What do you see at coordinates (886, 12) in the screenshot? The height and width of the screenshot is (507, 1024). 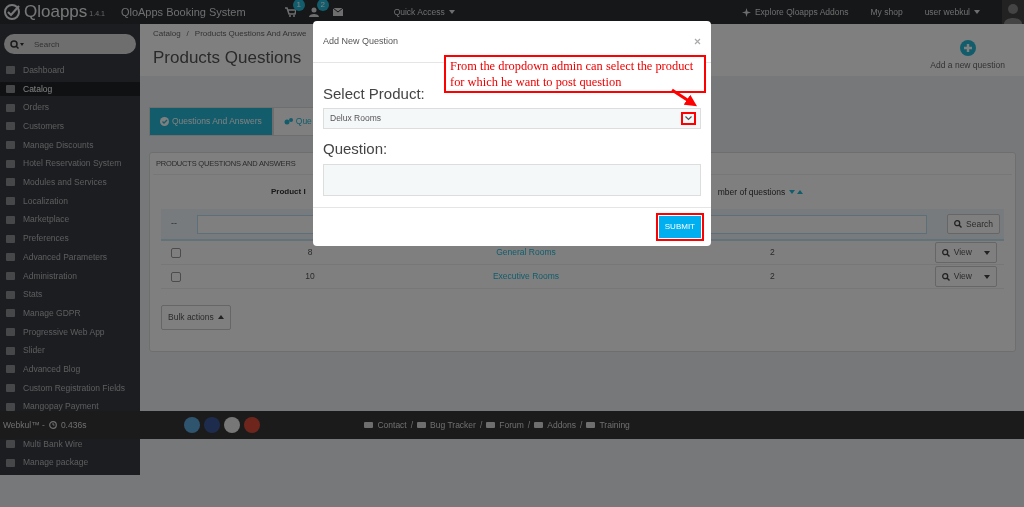 I see `top-link: My shop` at bounding box center [886, 12].